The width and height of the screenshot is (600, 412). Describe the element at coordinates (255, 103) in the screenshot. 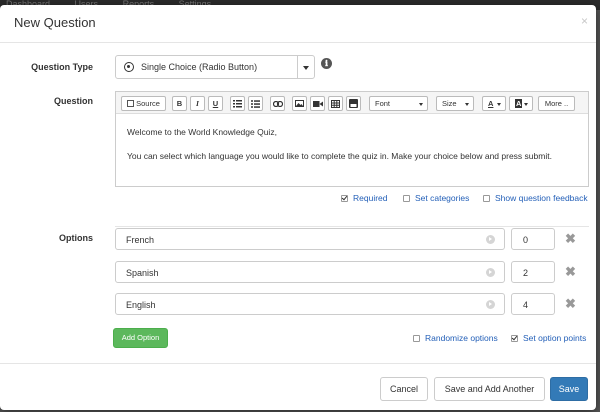

I see `bullet-list-icon` at that location.